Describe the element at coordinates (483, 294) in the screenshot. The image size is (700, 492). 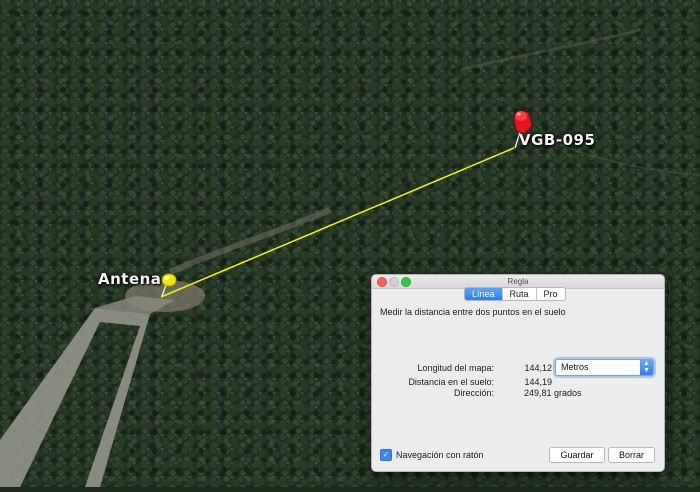
I see `tab-linea: Línea` at that location.